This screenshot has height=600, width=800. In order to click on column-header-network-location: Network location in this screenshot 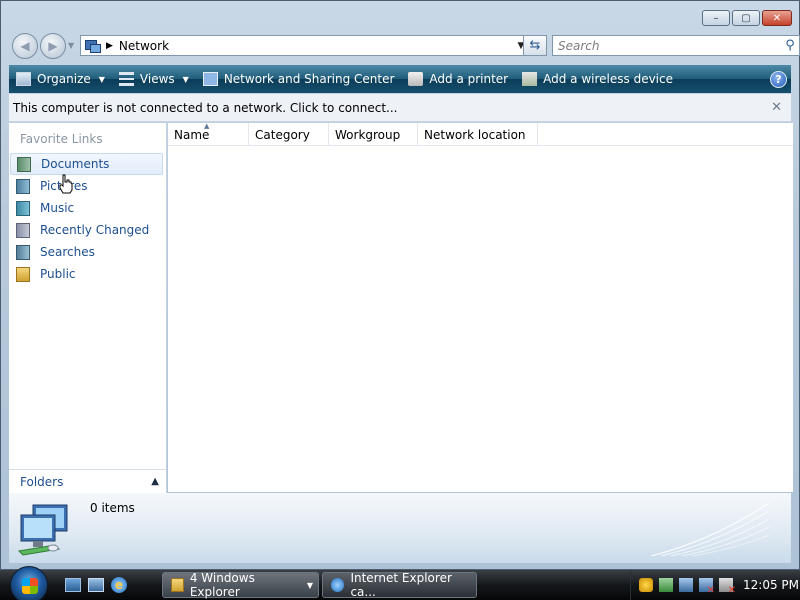, I will do `click(478, 134)`.